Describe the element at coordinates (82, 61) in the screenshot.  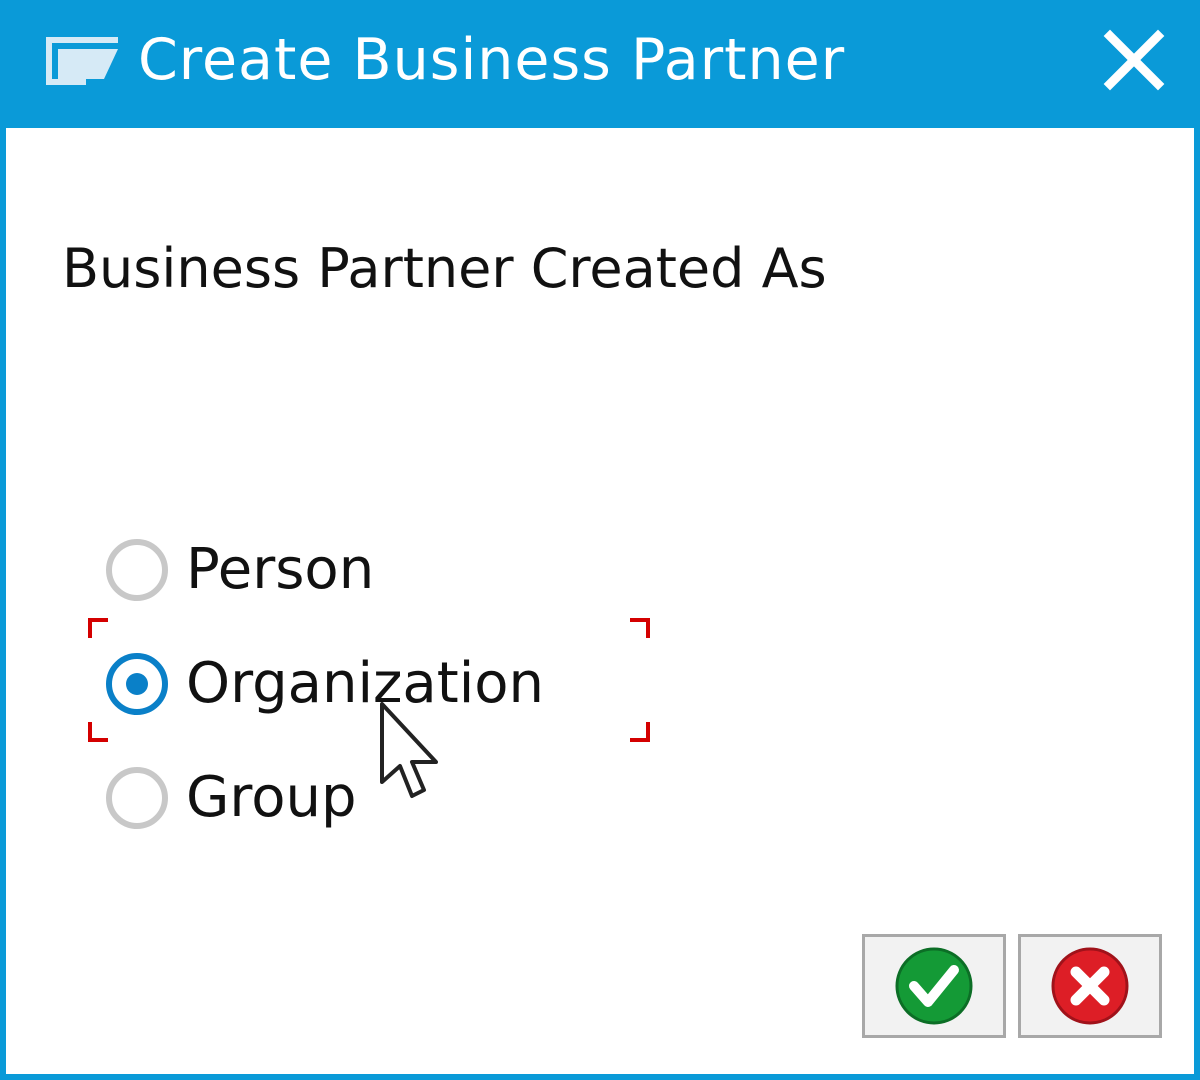
I see `window-icon` at that location.